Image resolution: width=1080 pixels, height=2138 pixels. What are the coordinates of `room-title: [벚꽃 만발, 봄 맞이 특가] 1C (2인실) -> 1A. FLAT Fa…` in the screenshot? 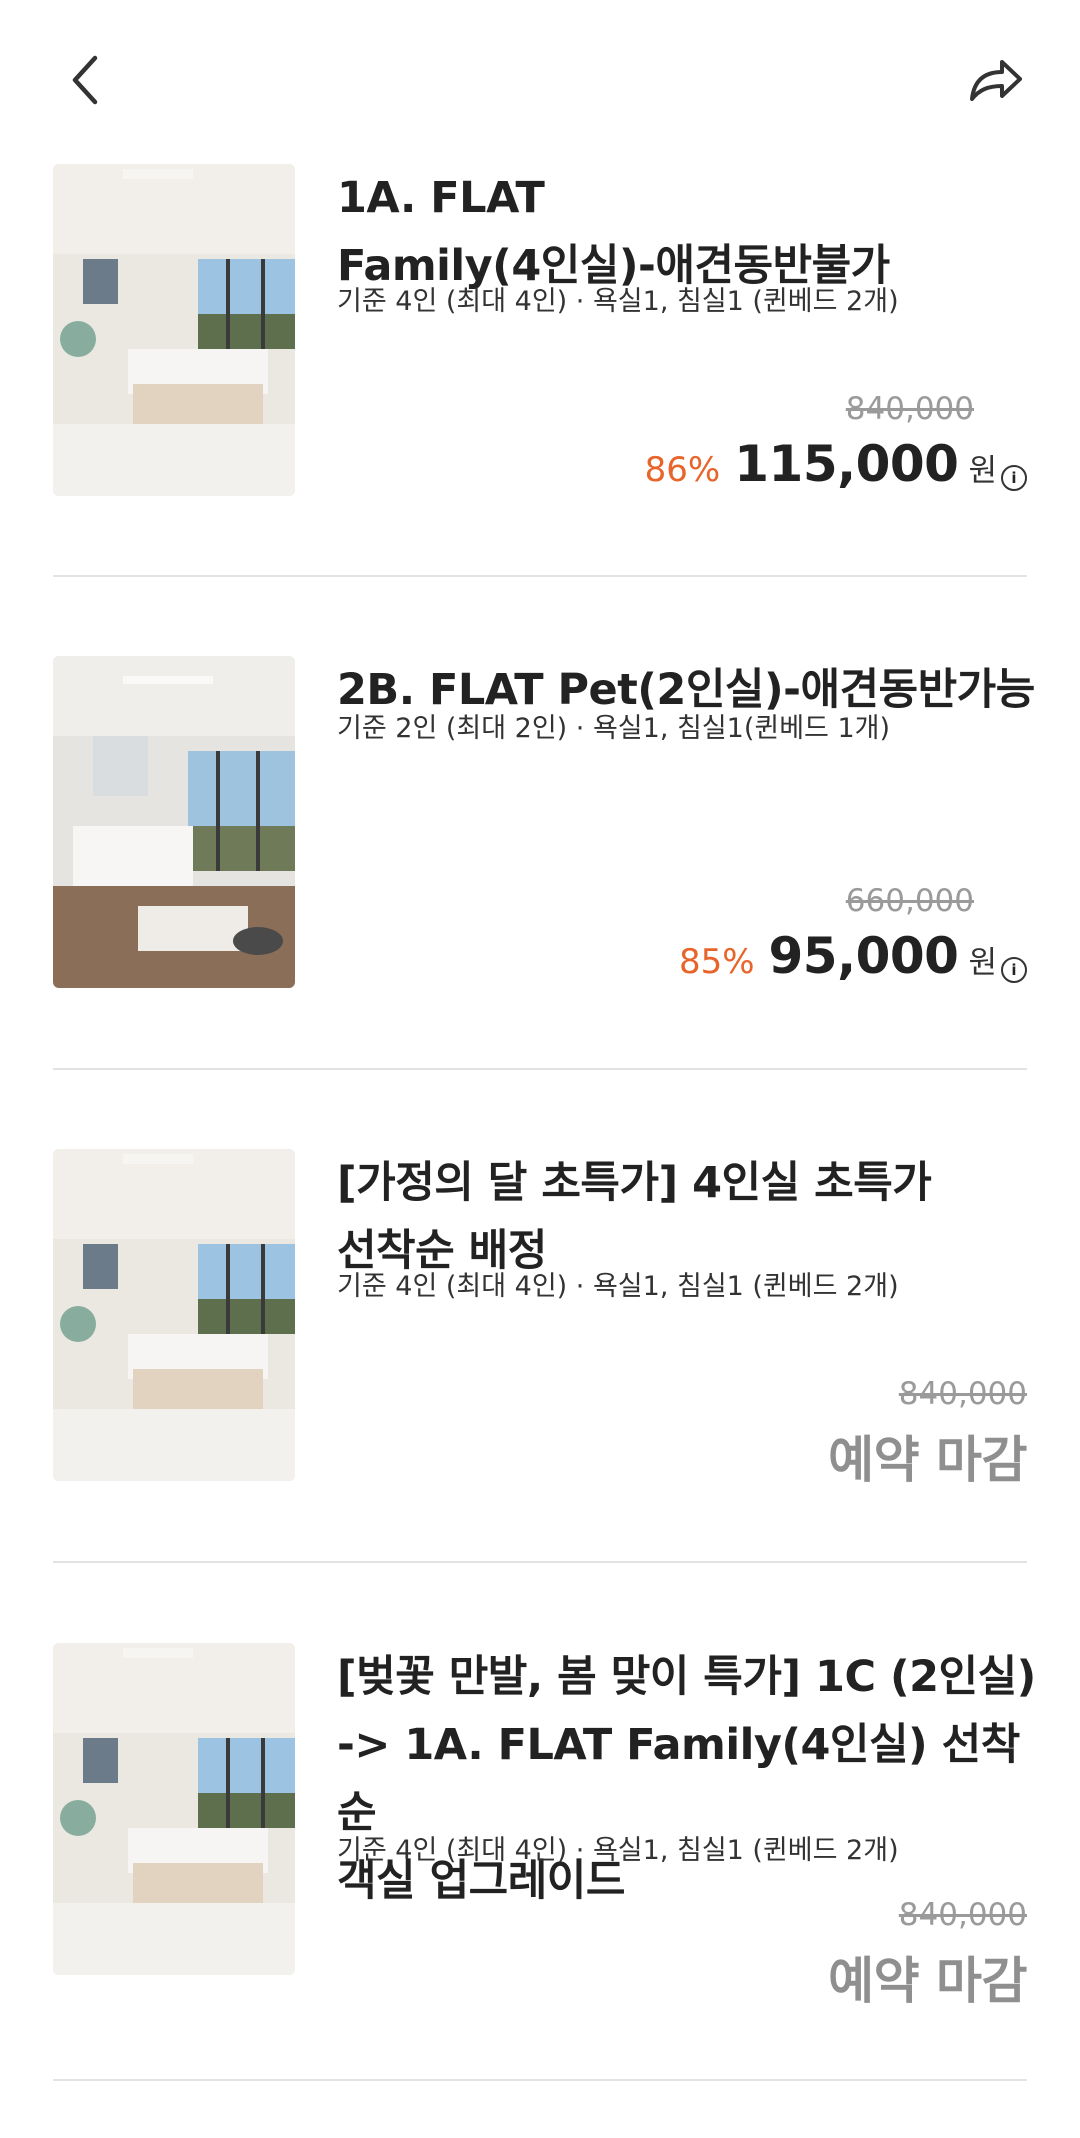 It's located at (687, 1779).